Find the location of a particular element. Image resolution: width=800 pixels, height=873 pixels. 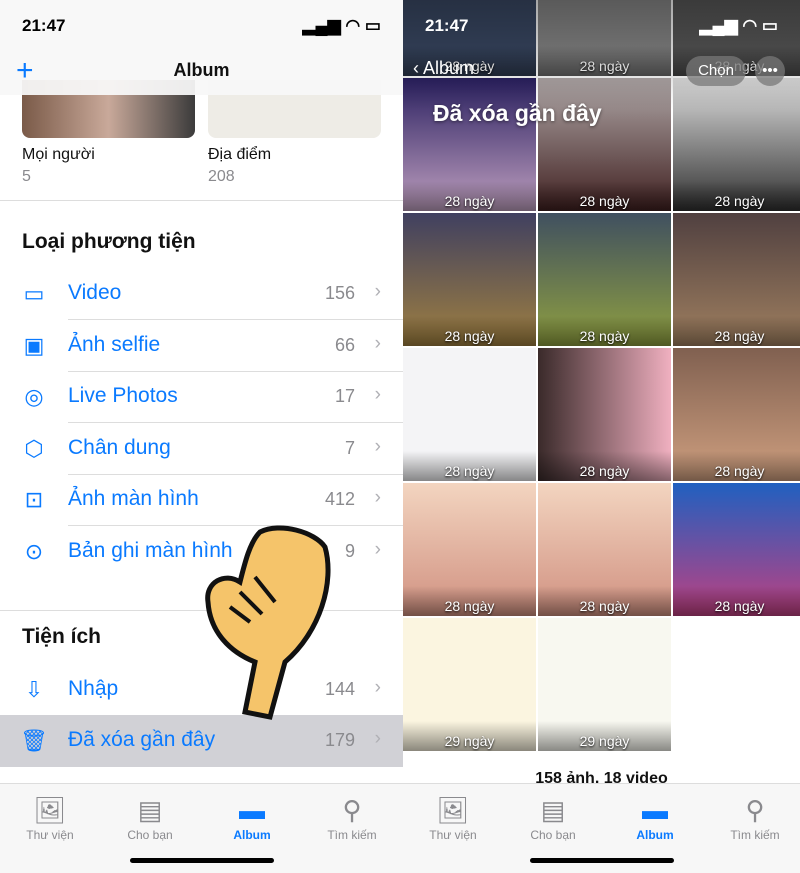

page-title: Đã xóa gần đây is located at coordinates (517, 113).